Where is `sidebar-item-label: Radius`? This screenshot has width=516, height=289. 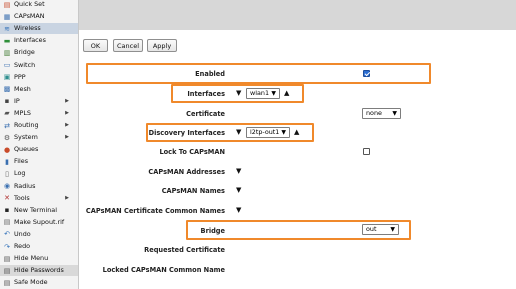 sidebar-item-label: Radius is located at coordinates (25, 185).